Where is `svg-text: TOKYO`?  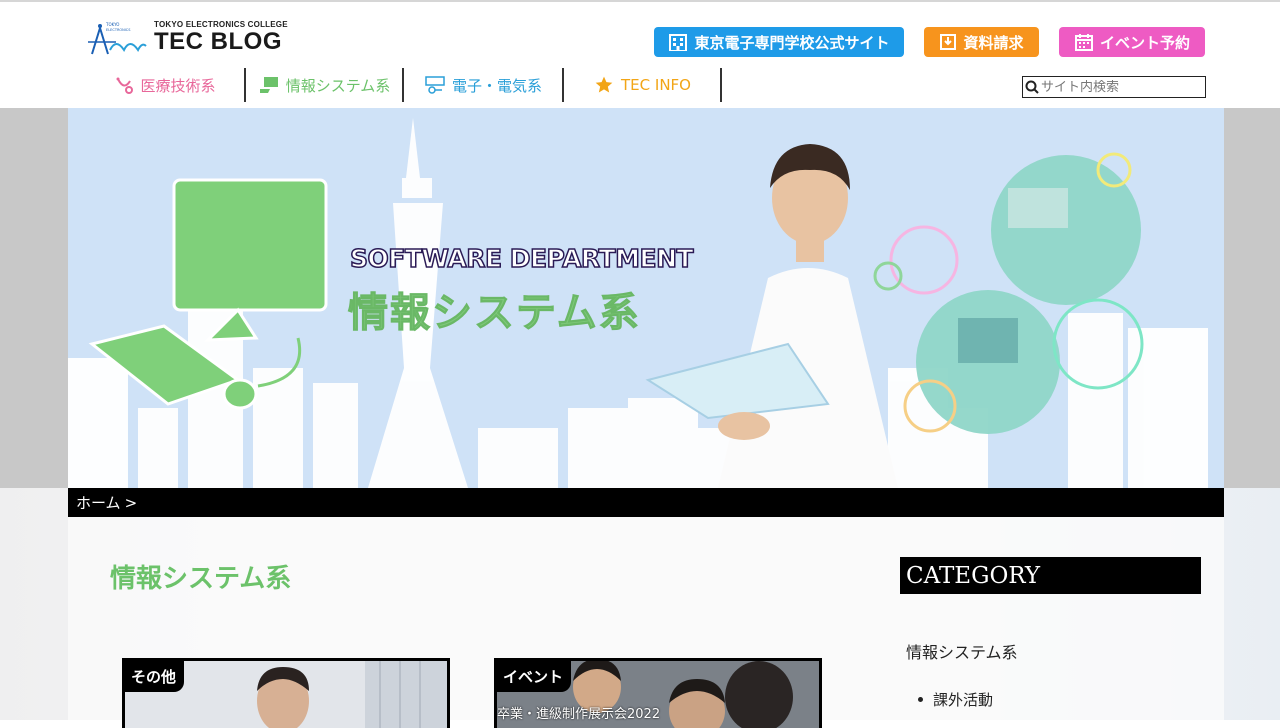 svg-text: TOKYO is located at coordinates (112, 24).